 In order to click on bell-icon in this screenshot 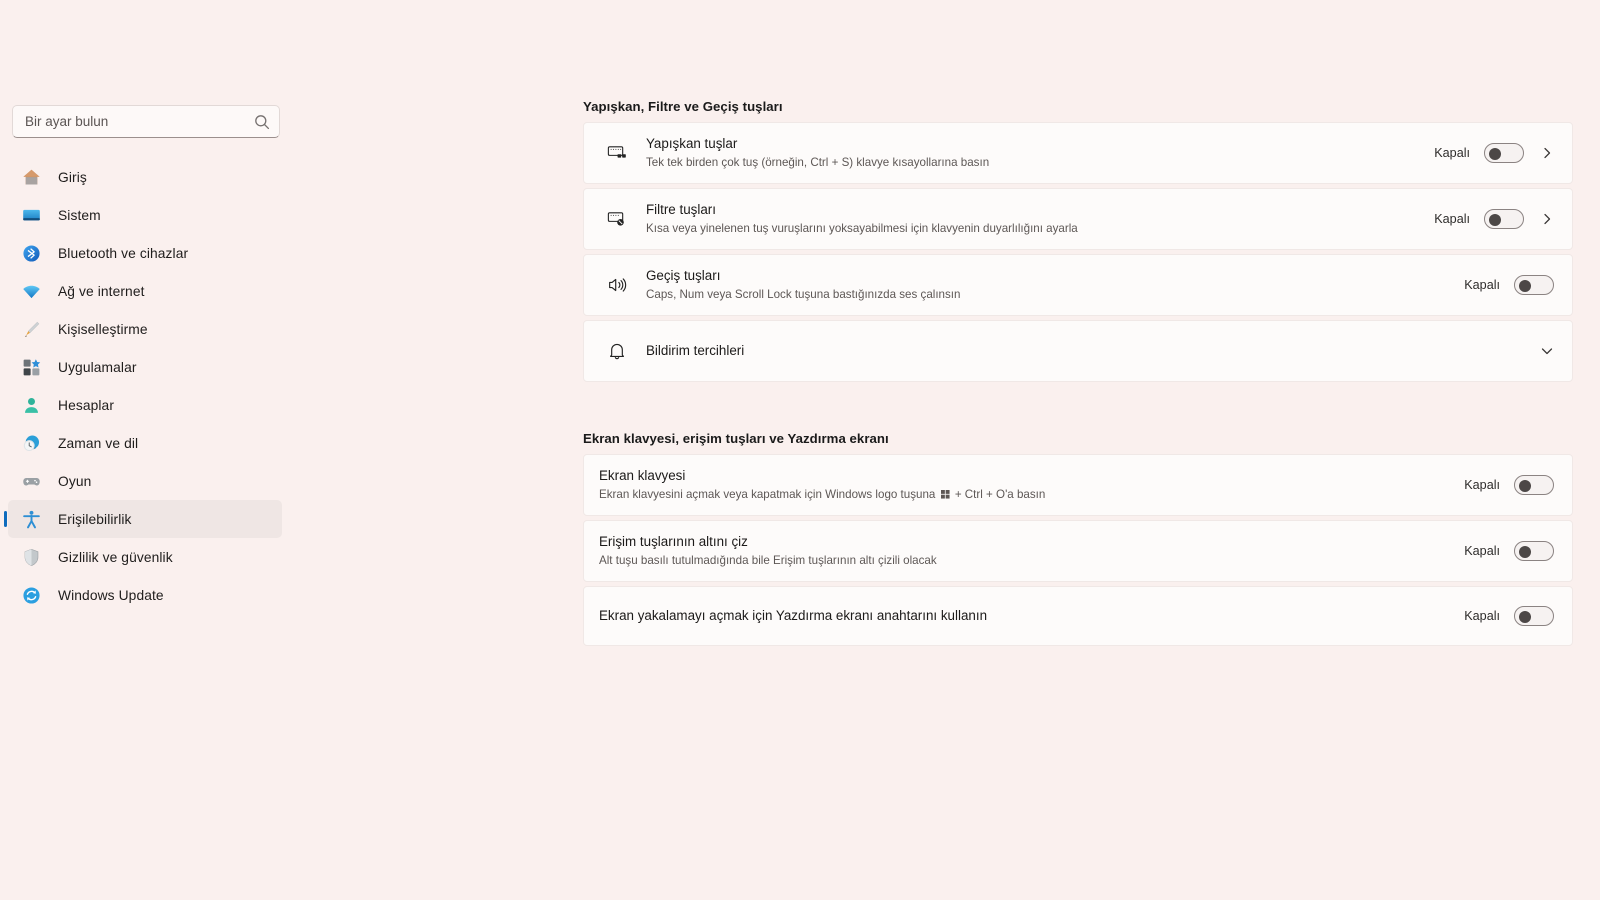, I will do `click(617, 351)`.